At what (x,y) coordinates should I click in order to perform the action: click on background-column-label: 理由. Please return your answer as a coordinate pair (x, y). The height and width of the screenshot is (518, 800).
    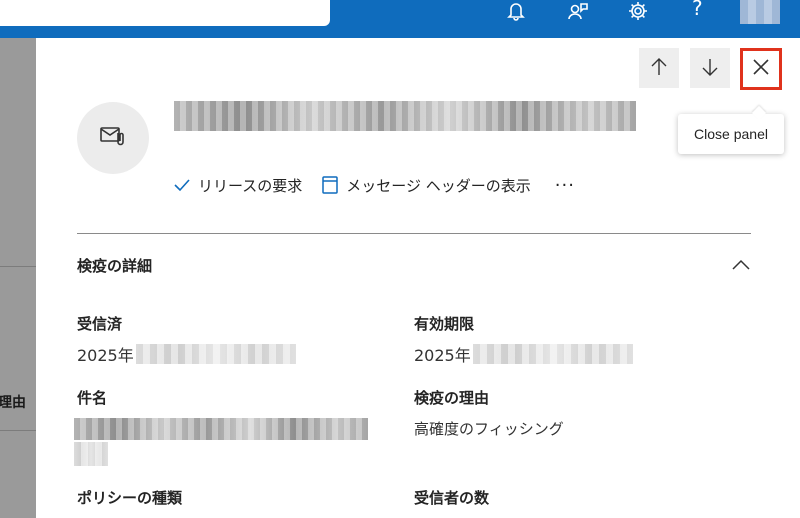
    Looking at the image, I should click on (13, 403).